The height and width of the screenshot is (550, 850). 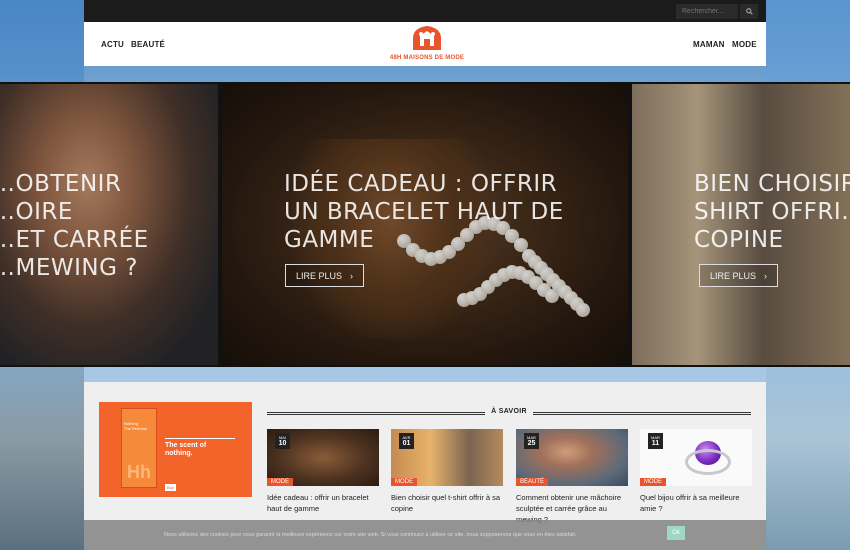 I want to click on slide-title: BIEN CHOISIR… SHIRT OFFRI… COPINE, so click(x=772, y=212).